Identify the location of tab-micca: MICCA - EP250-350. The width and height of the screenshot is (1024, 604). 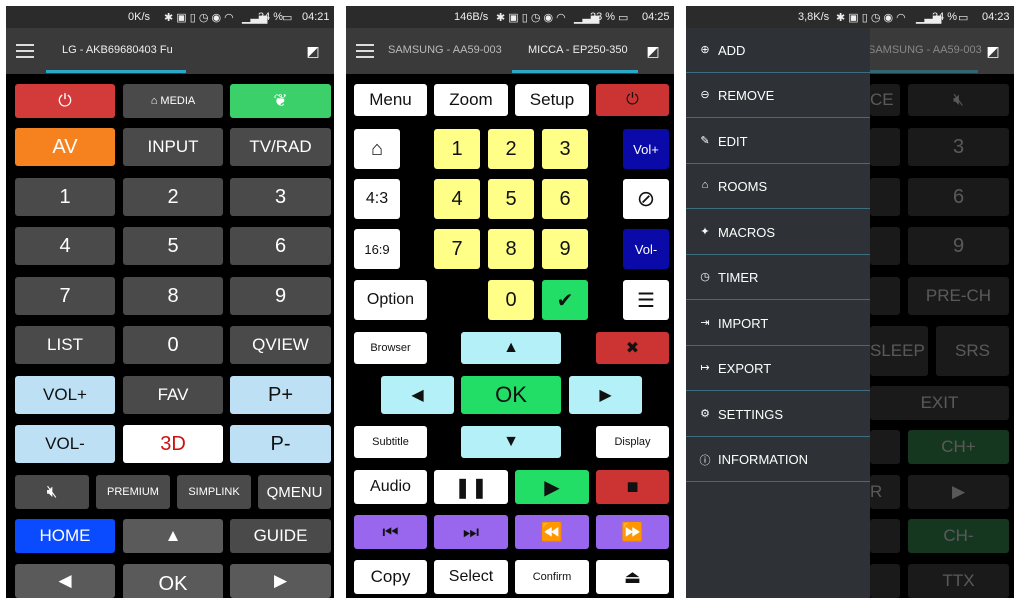
(578, 50).